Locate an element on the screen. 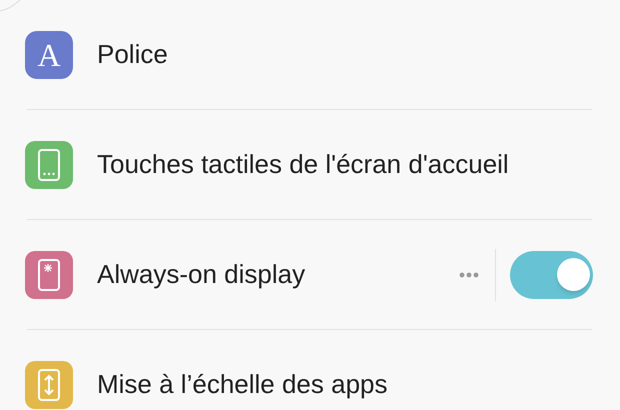  more-icon is located at coordinates (469, 275).